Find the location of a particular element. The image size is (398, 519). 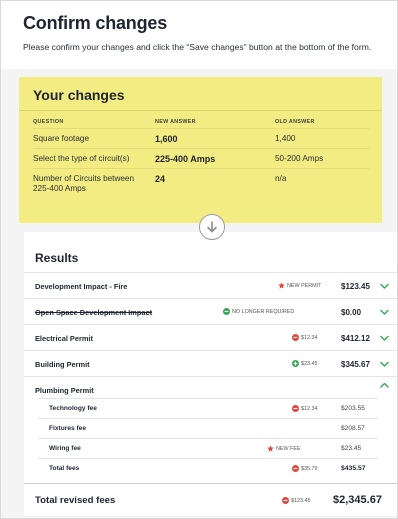

change-badge: NO LONGER REQUIRED is located at coordinates (258, 311).